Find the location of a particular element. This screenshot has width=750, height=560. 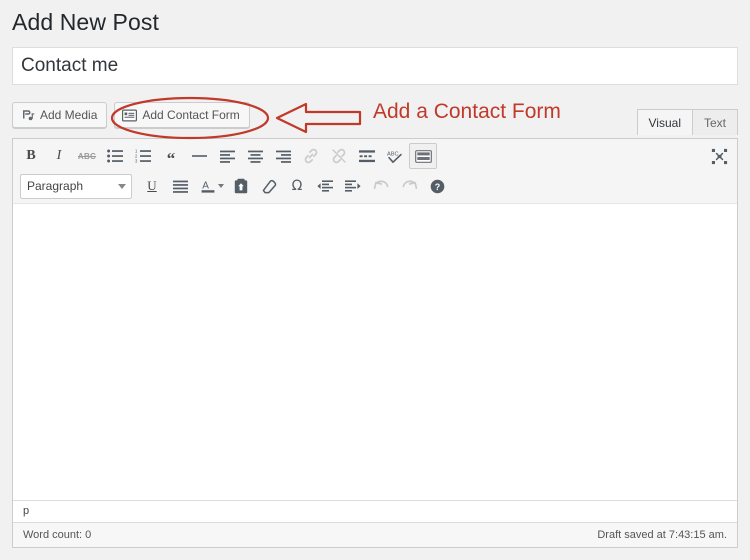

blockquote-icon: “ is located at coordinates (171, 158).